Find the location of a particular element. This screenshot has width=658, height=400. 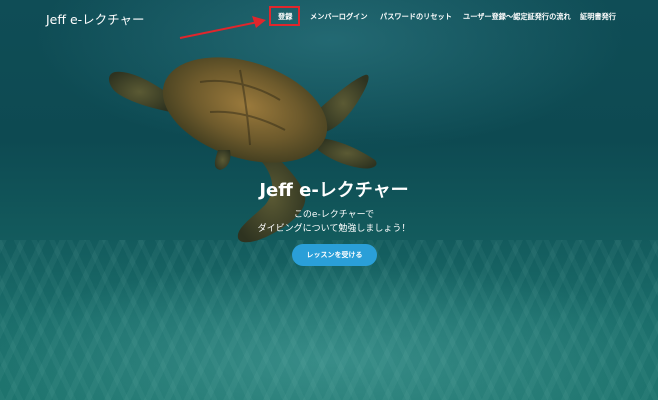

hero-subtitle-line-1: このe-レクチャーで is located at coordinates (334, 215).